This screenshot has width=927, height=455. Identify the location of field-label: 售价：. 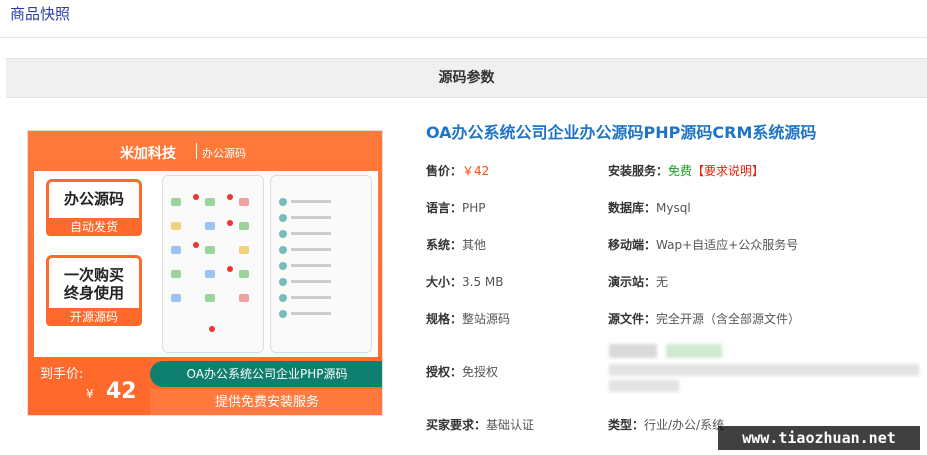
(444, 171).